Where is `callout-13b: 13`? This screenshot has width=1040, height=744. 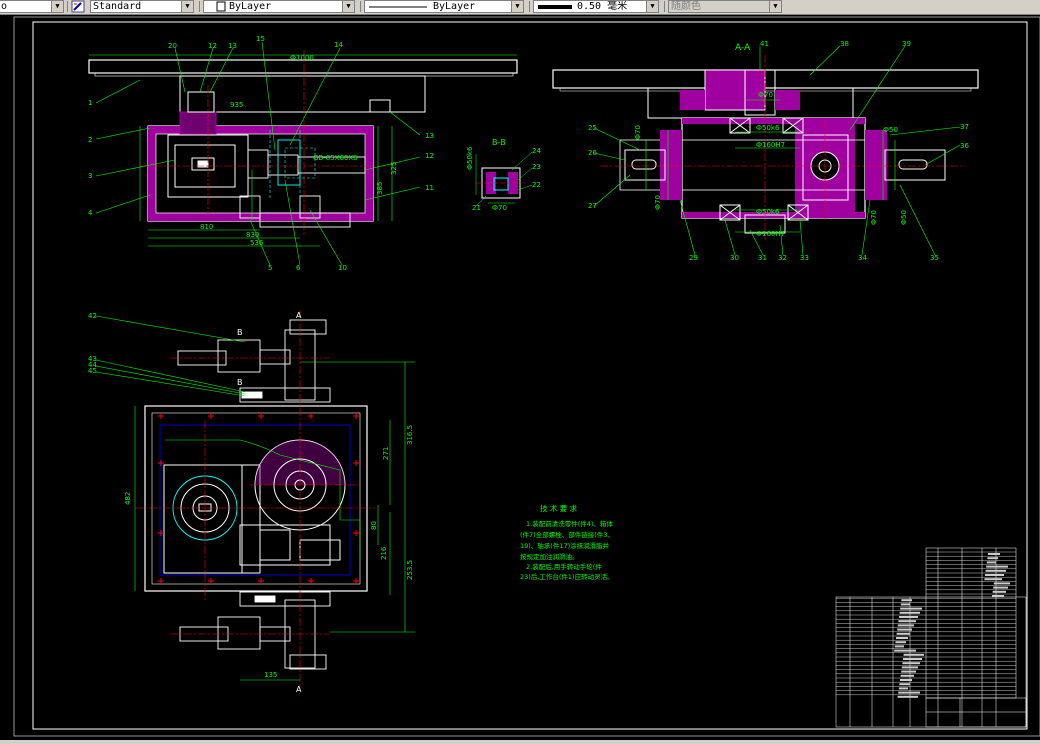 callout-13b: 13 is located at coordinates (232, 46).